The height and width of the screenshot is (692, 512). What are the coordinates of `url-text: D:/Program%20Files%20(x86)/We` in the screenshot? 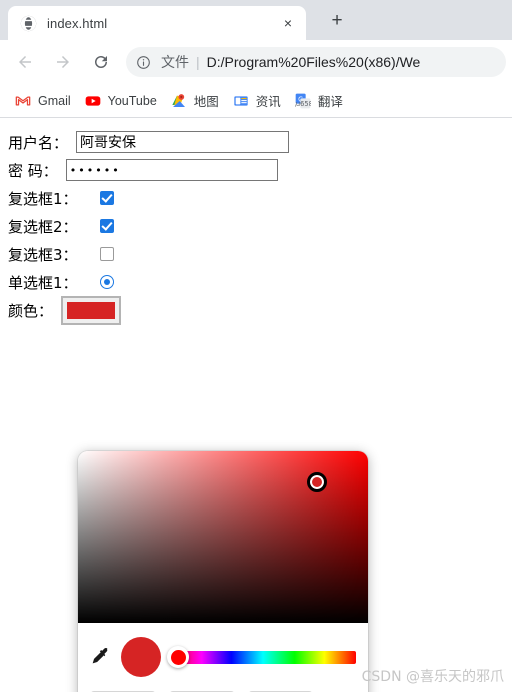 It's located at (313, 62).